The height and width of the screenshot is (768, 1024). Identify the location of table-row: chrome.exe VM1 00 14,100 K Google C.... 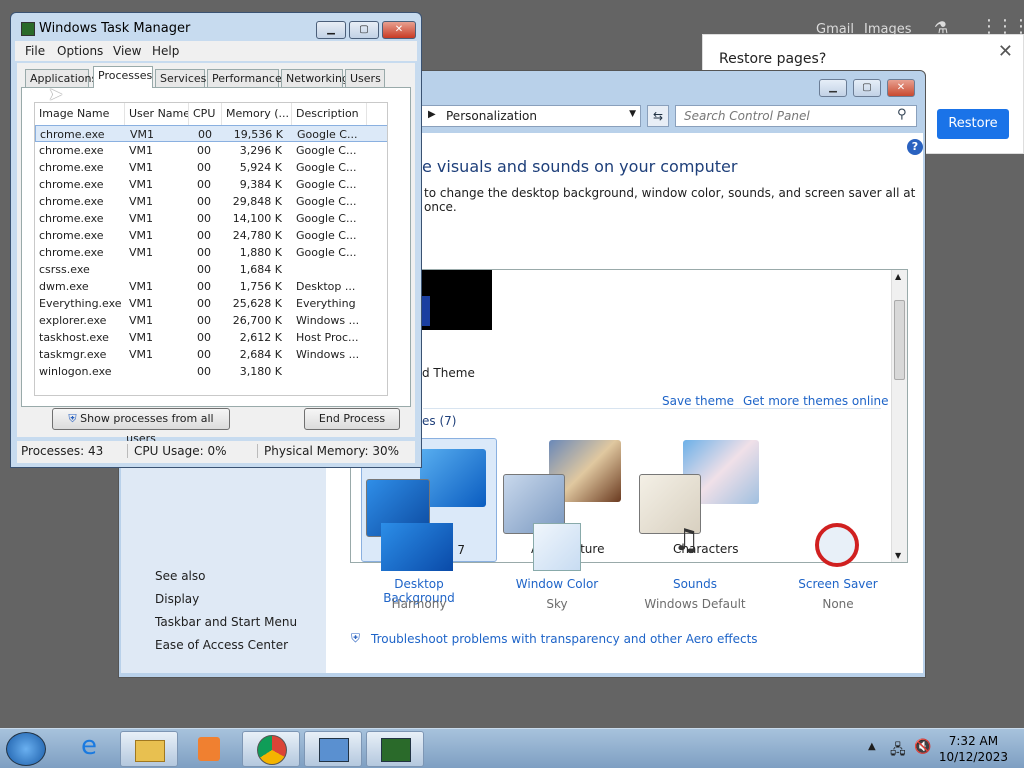
(211, 218).